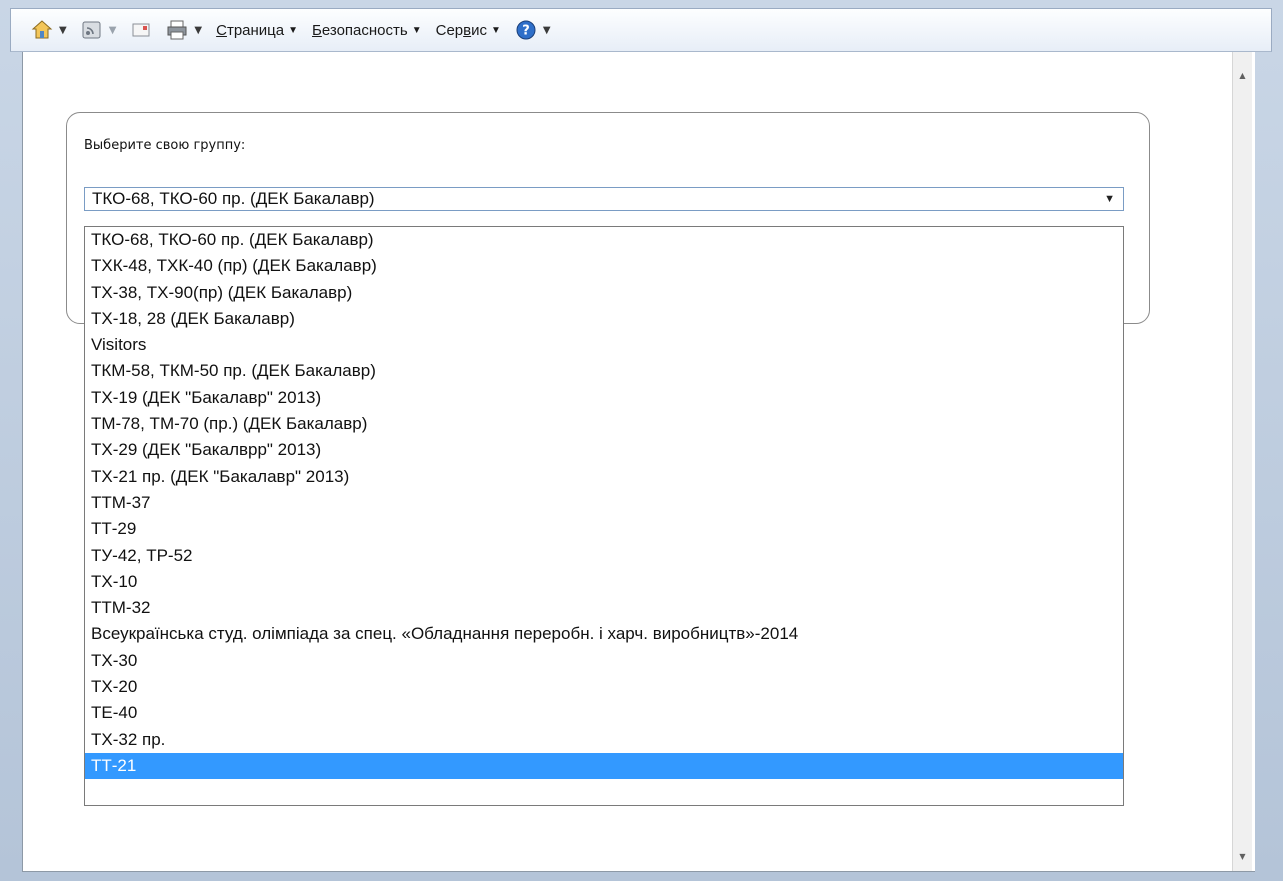 The width and height of the screenshot is (1283, 881). What do you see at coordinates (1242, 461) in the screenshot?
I see `vertical-scrollbar: ▲ ▼` at bounding box center [1242, 461].